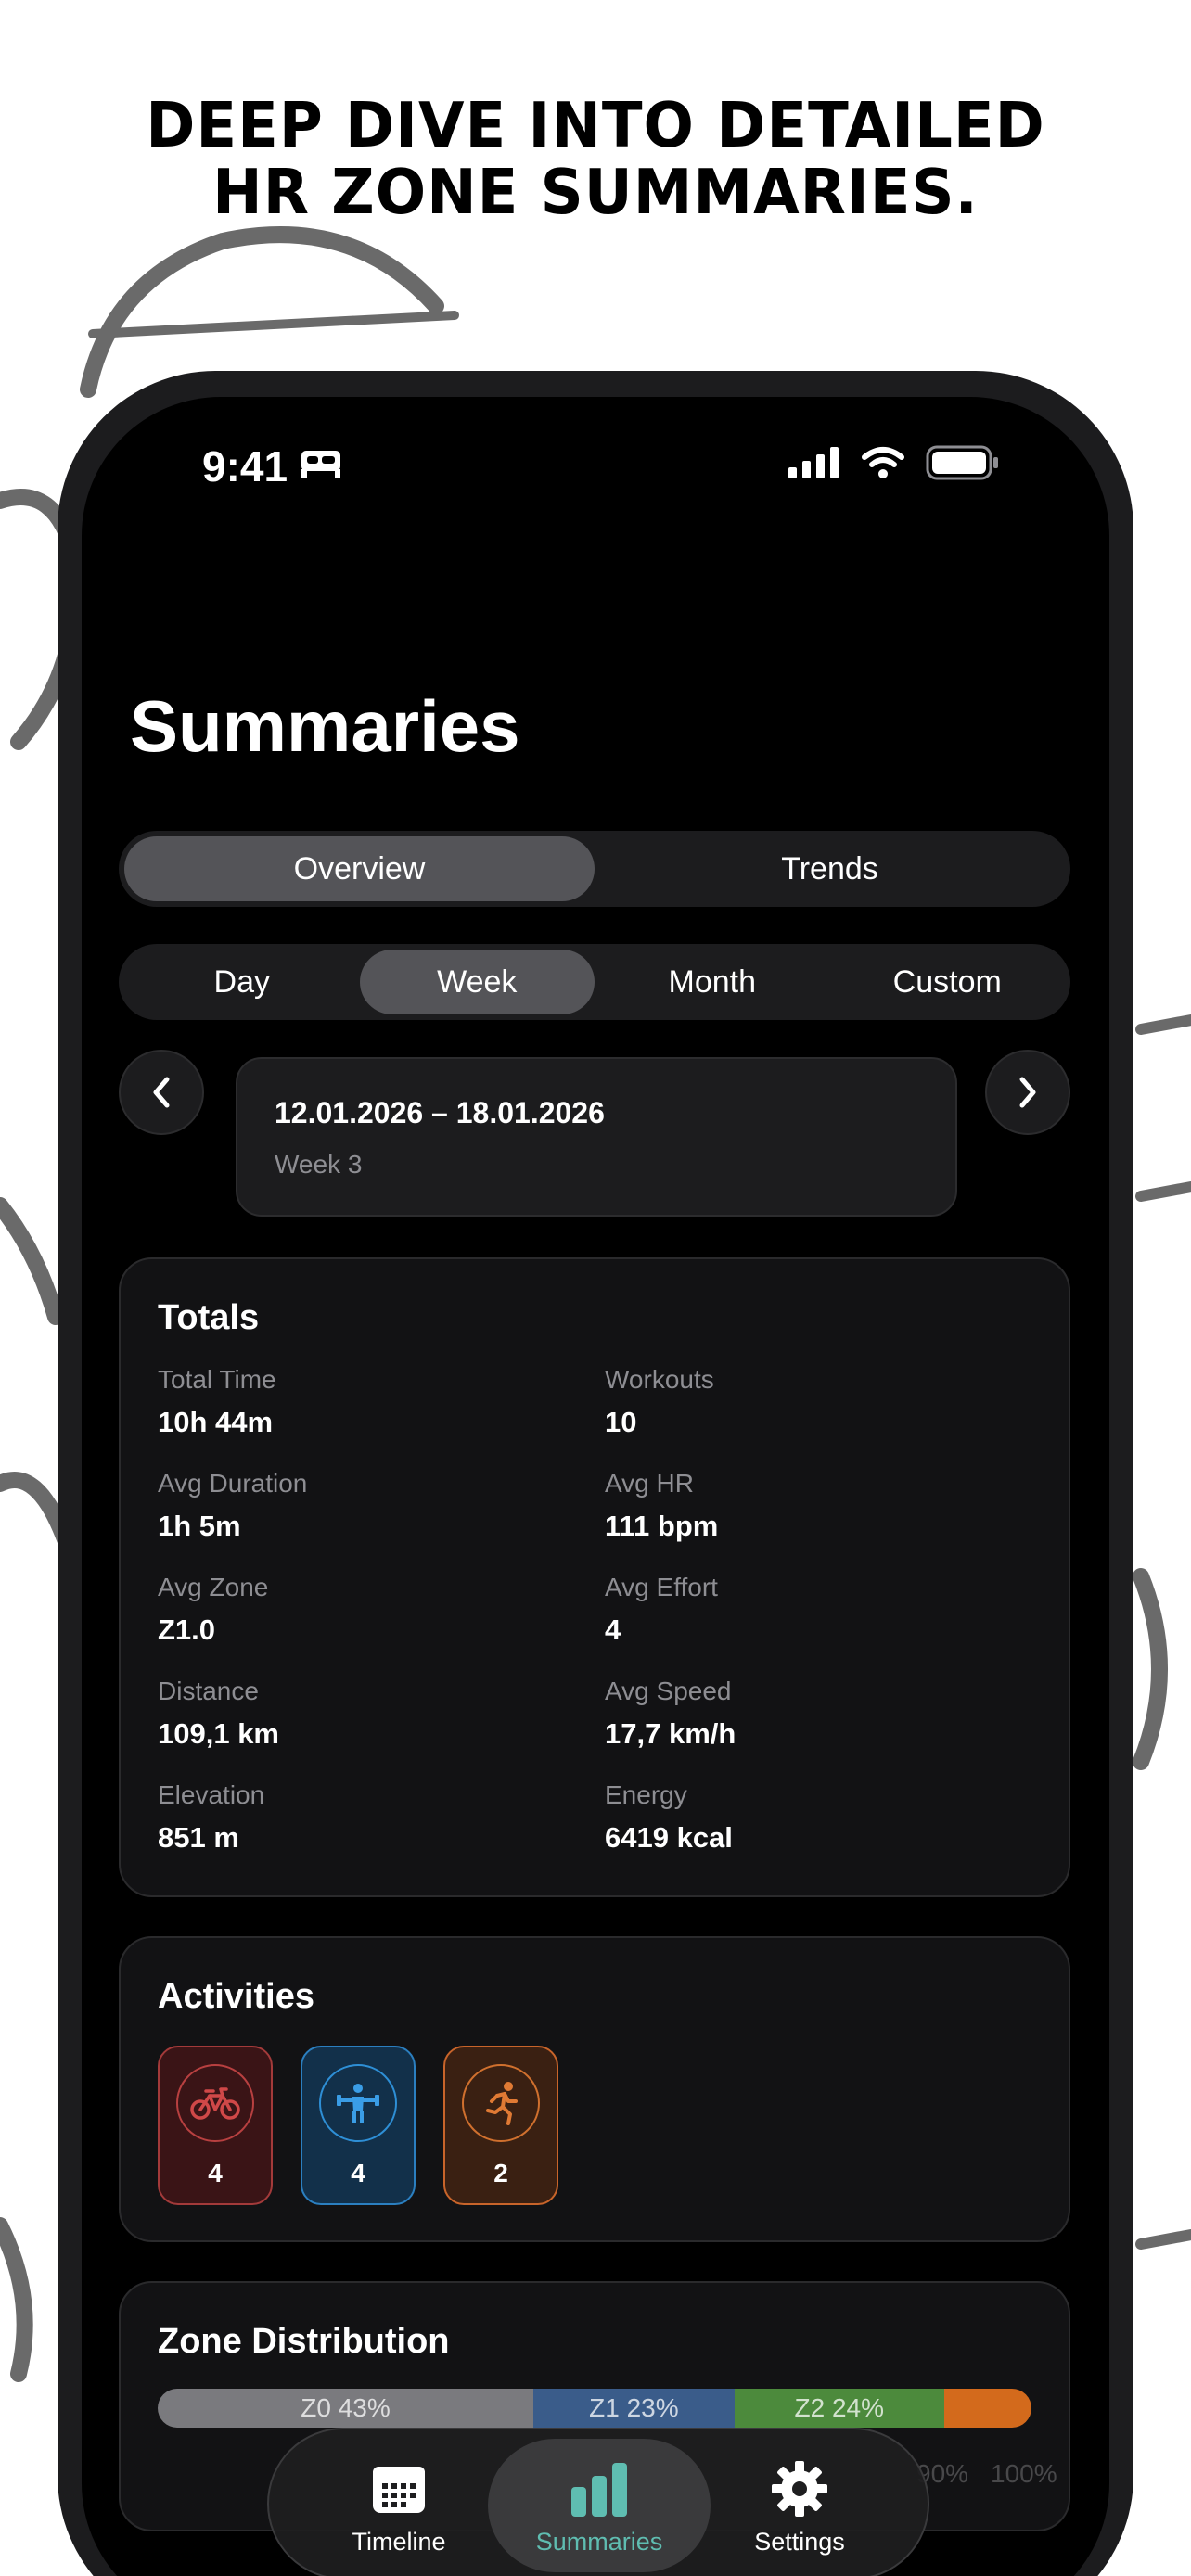 The height and width of the screenshot is (2576, 1191). I want to click on chevron-right-icon, so click(1027, 1092).